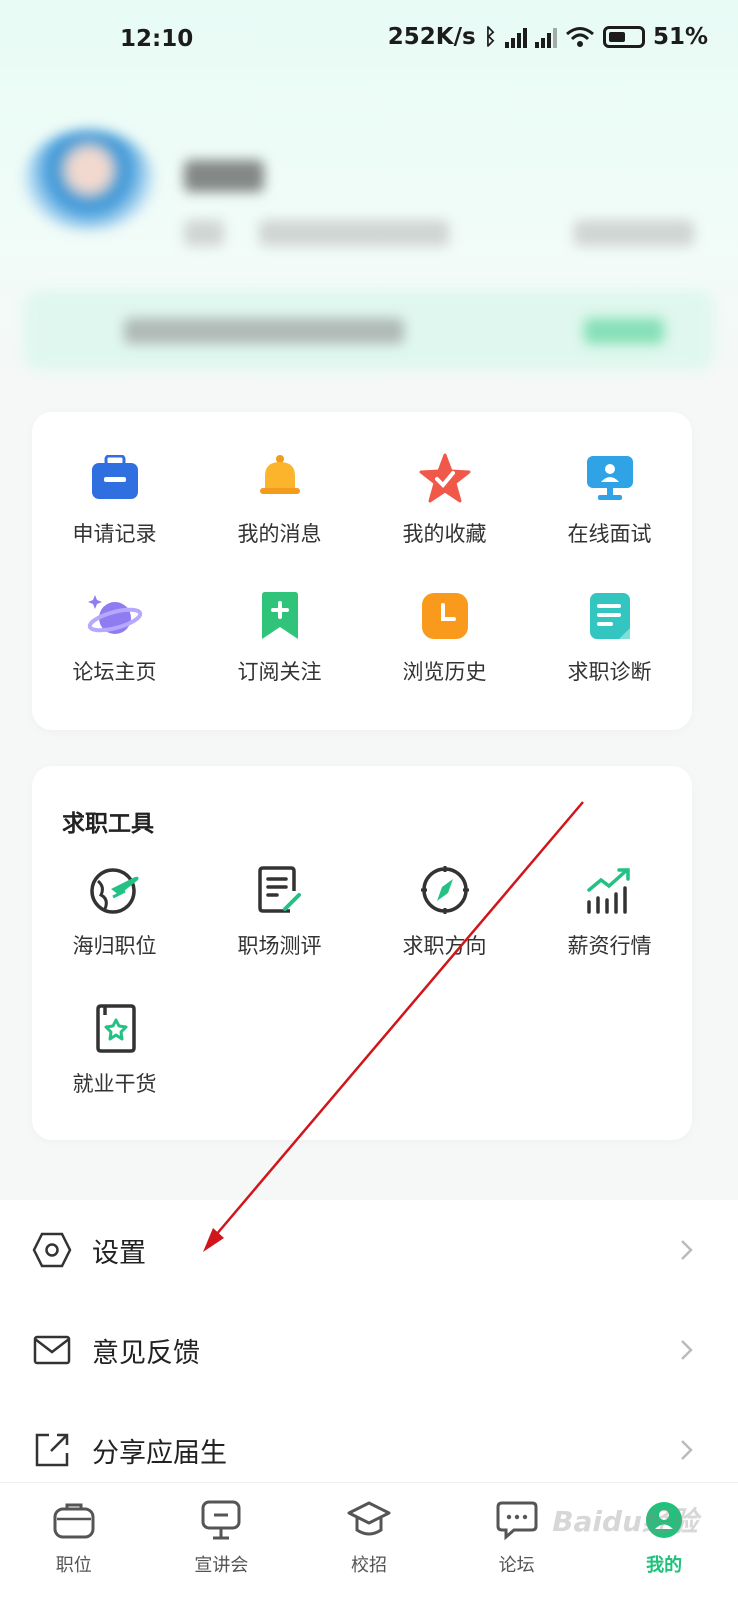  Describe the element at coordinates (279, 946) in the screenshot. I see `tool-item-label: 职场测评` at that location.